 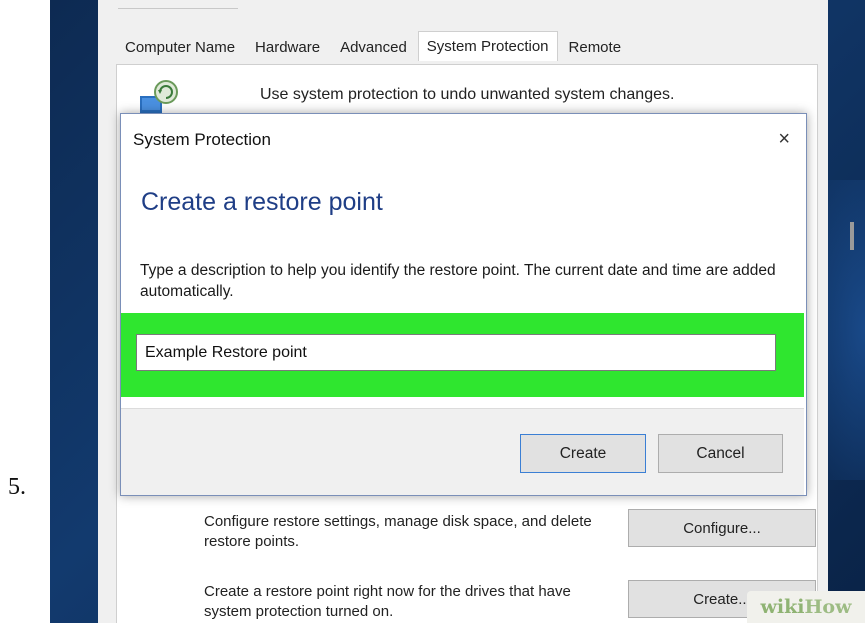 I want to click on tab-hardware: Hardware, so click(x=288, y=46).